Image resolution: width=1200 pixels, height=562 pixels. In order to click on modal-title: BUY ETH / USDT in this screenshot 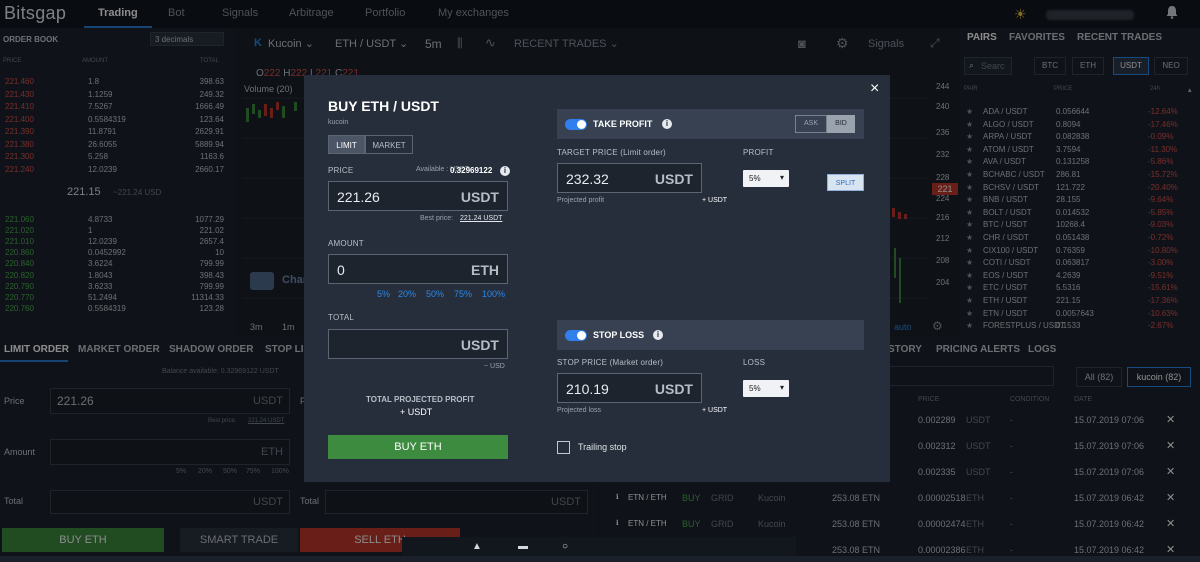, I will do `click(383, 106)`.